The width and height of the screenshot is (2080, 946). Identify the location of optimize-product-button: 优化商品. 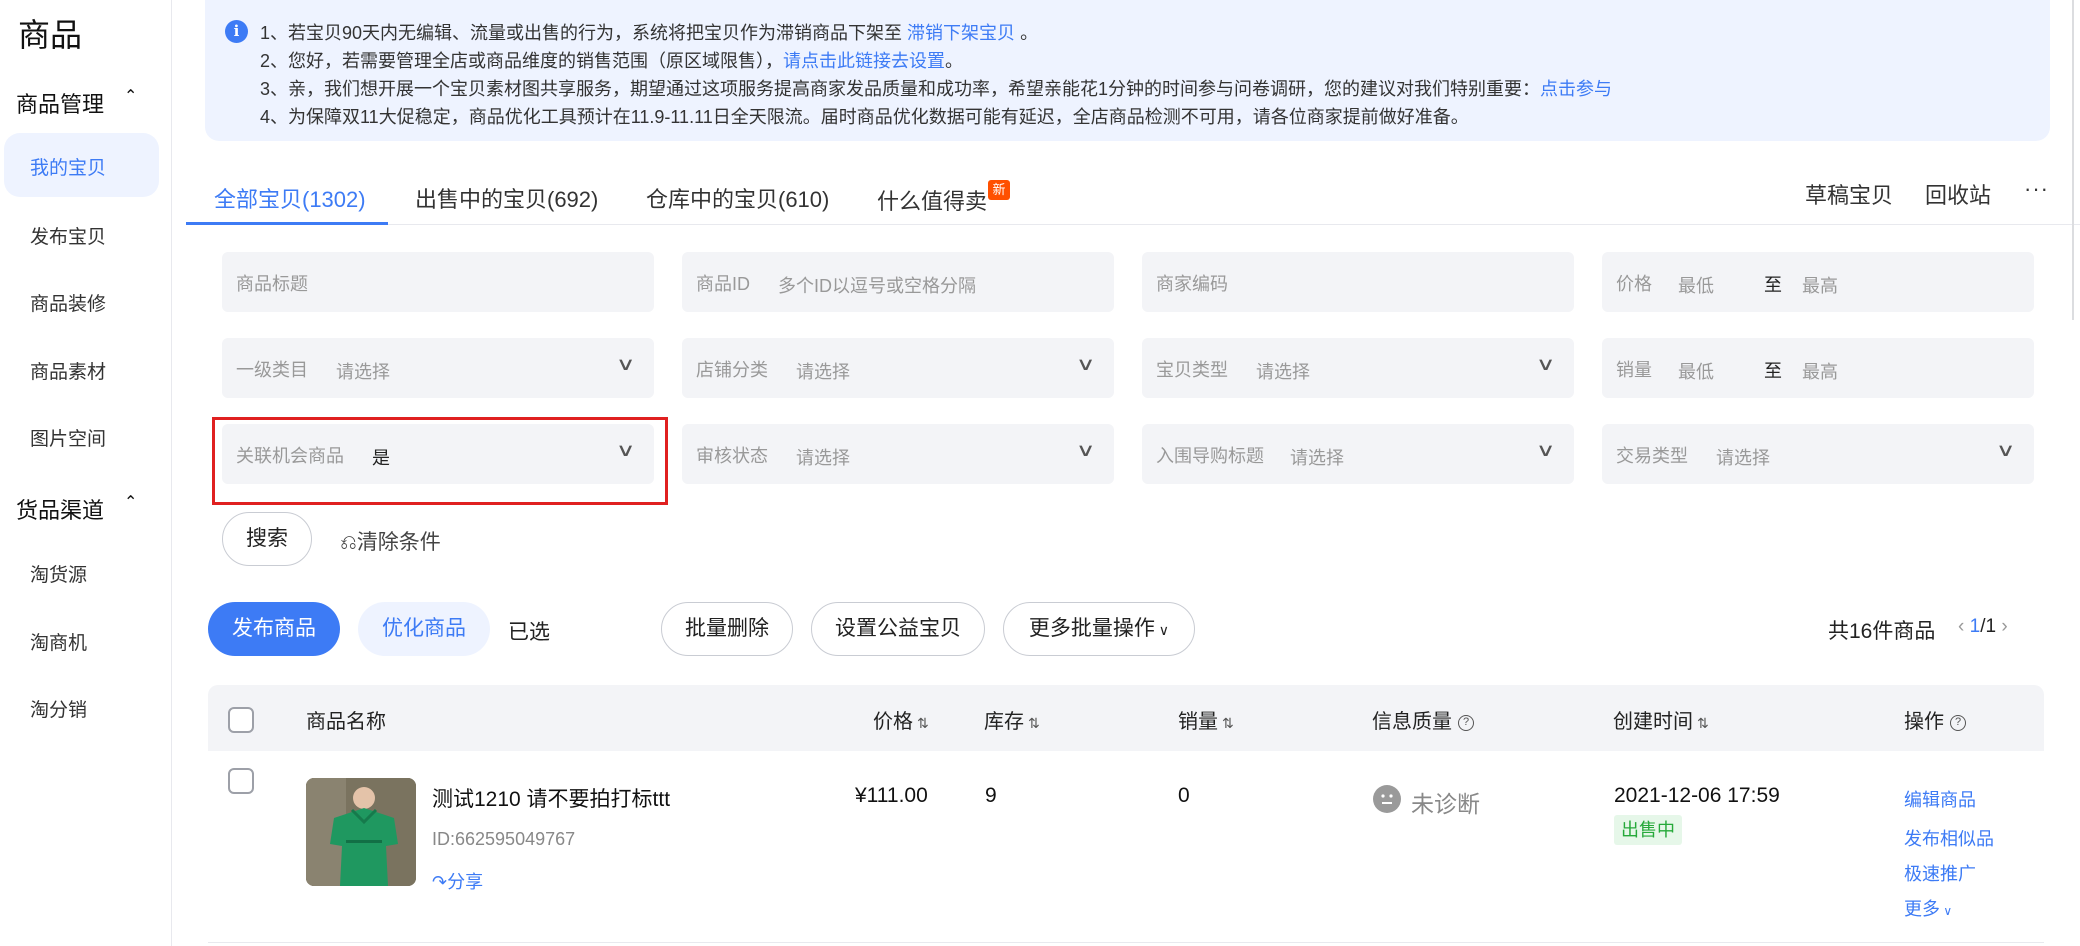
(424, 629).